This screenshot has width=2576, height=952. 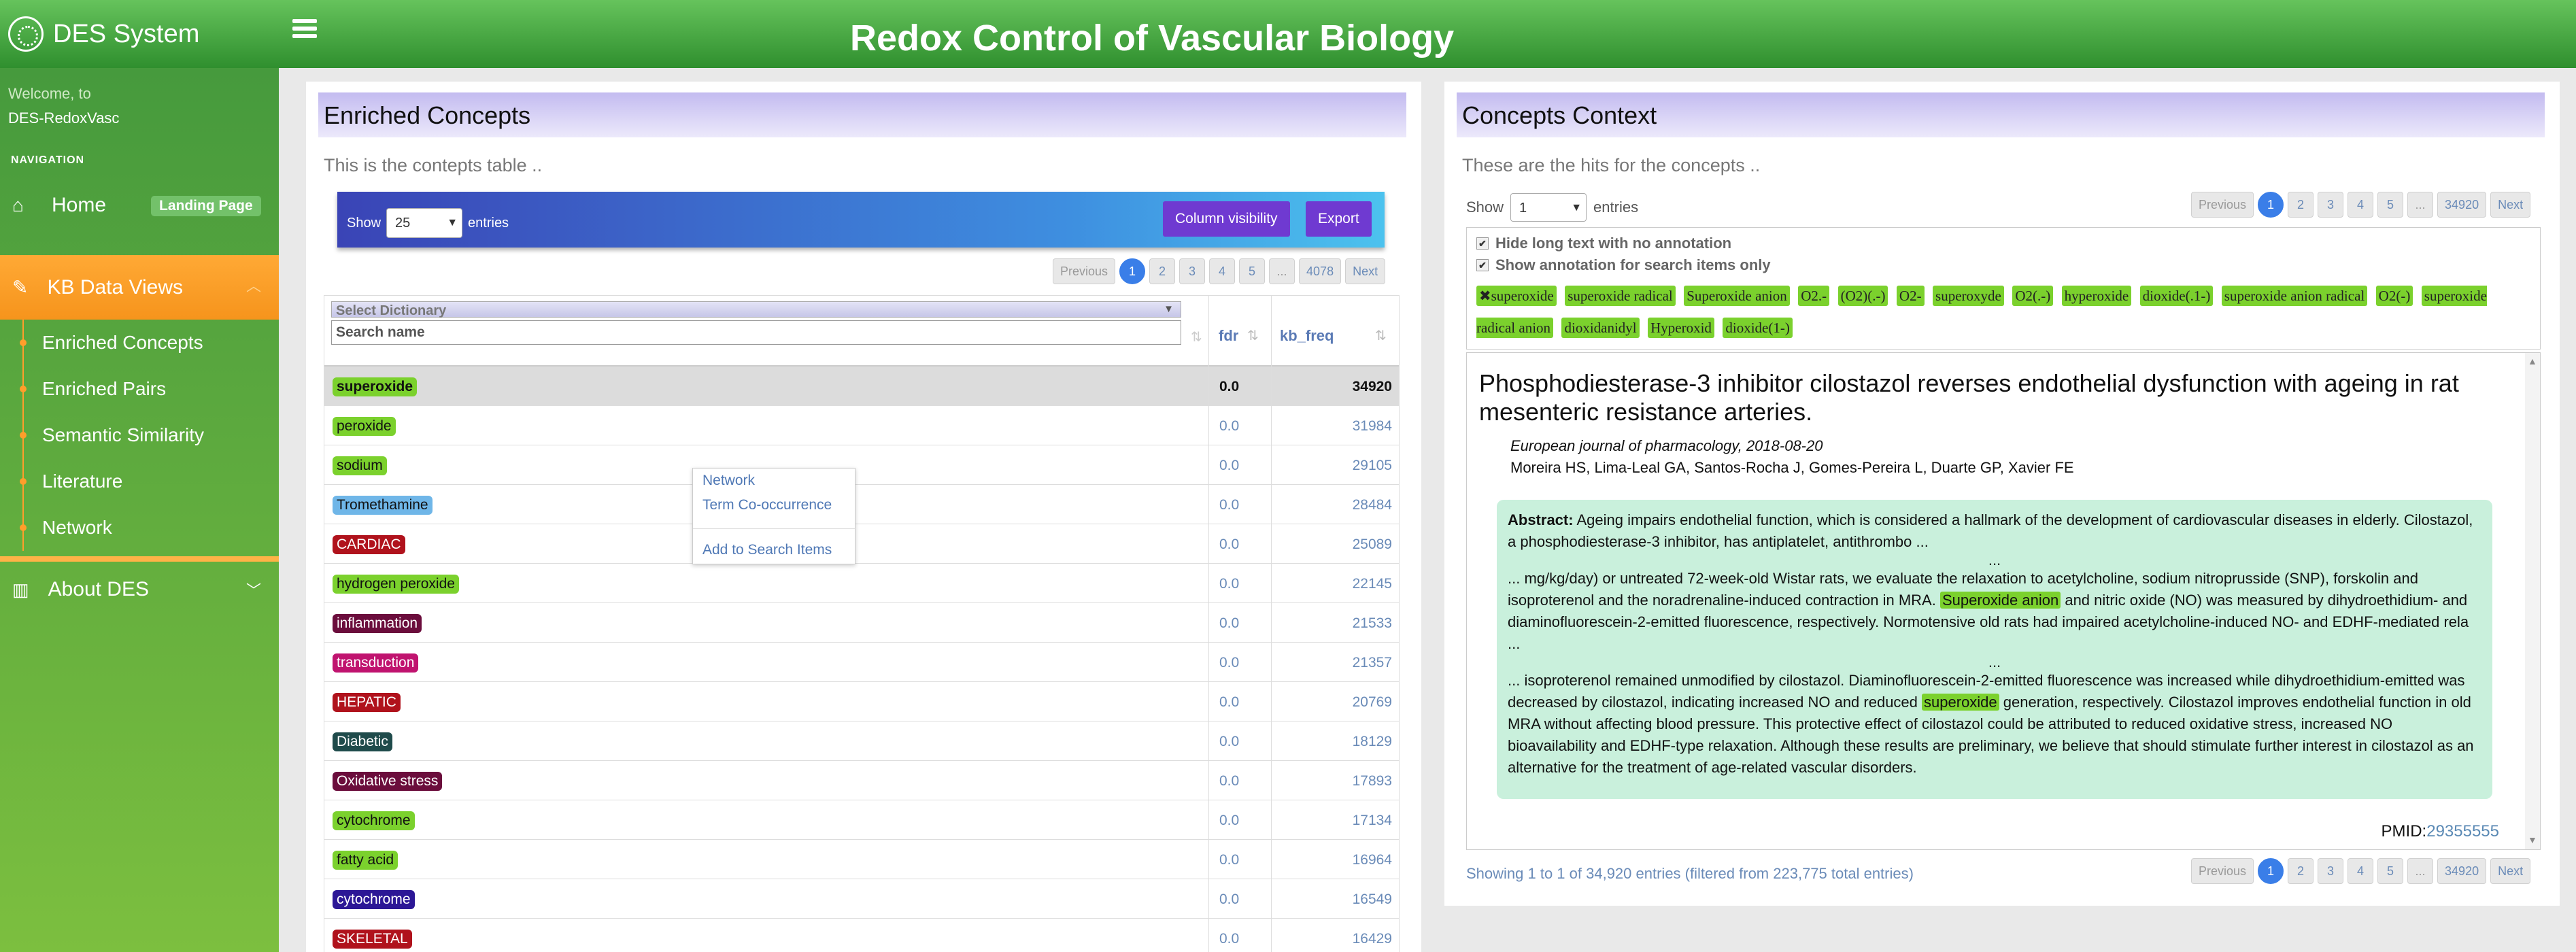 What do you see at coordinates (1548, 208) in the screenshot?
I see `page-length-select: 1 ▼` at bounding box center [1548, 208].